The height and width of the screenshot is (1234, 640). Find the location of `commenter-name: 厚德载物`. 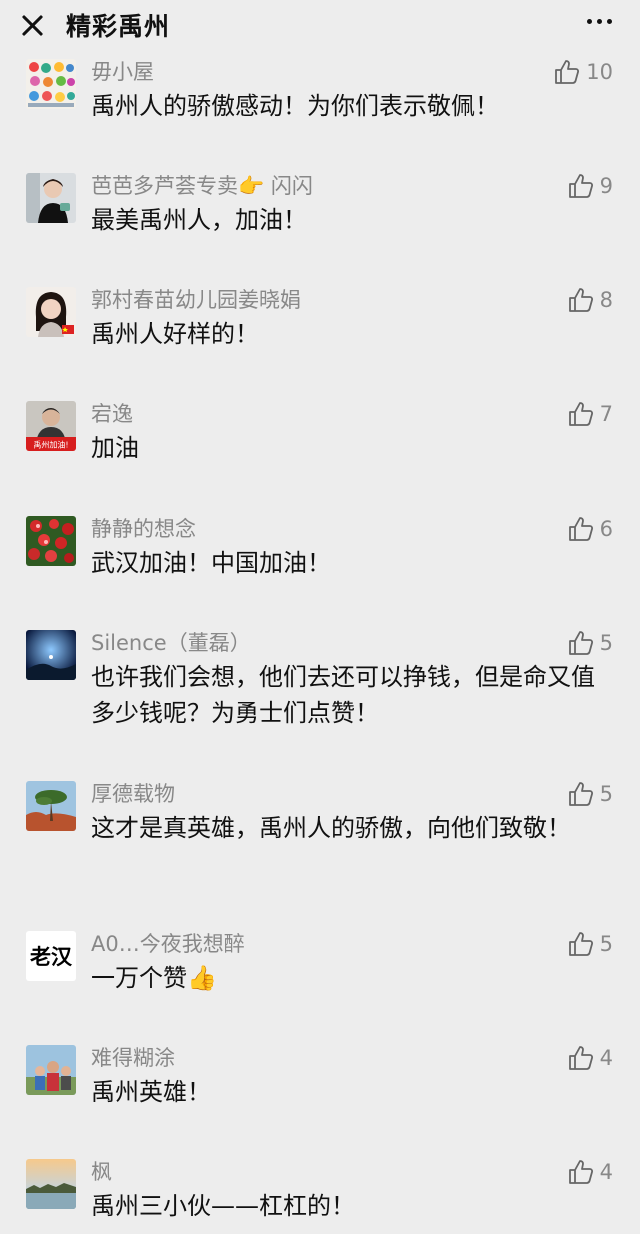

commenter-name: 厚德载物 is located at coordinates (133, 793).